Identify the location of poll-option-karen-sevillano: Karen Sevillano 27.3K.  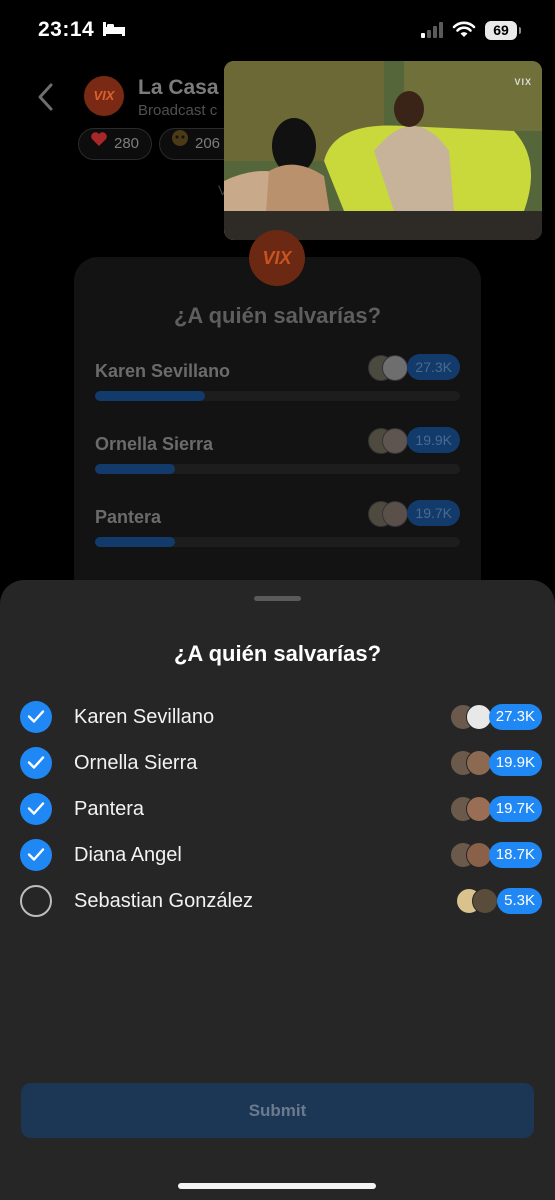
(277, 716).